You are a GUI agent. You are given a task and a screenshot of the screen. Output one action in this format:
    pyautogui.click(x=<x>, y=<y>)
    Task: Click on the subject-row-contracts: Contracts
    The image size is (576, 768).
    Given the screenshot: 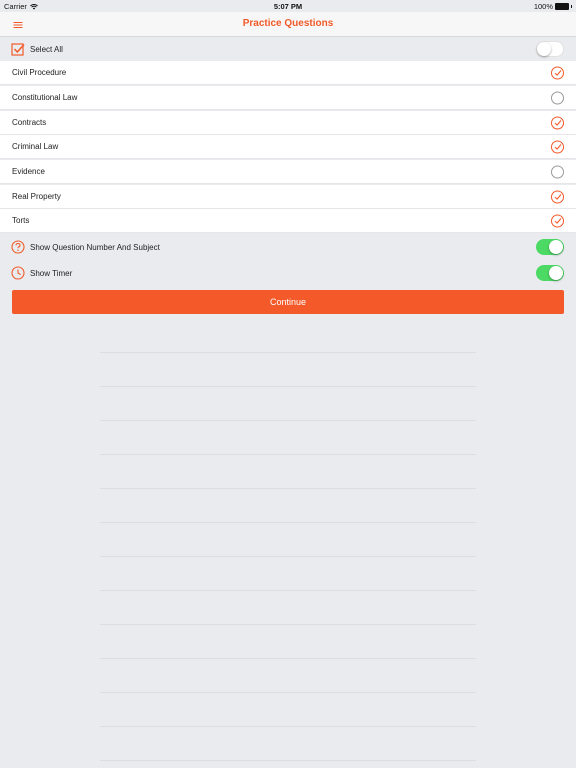 What is the action you would take?
    pyautogui.click(x=288, y=123)
    